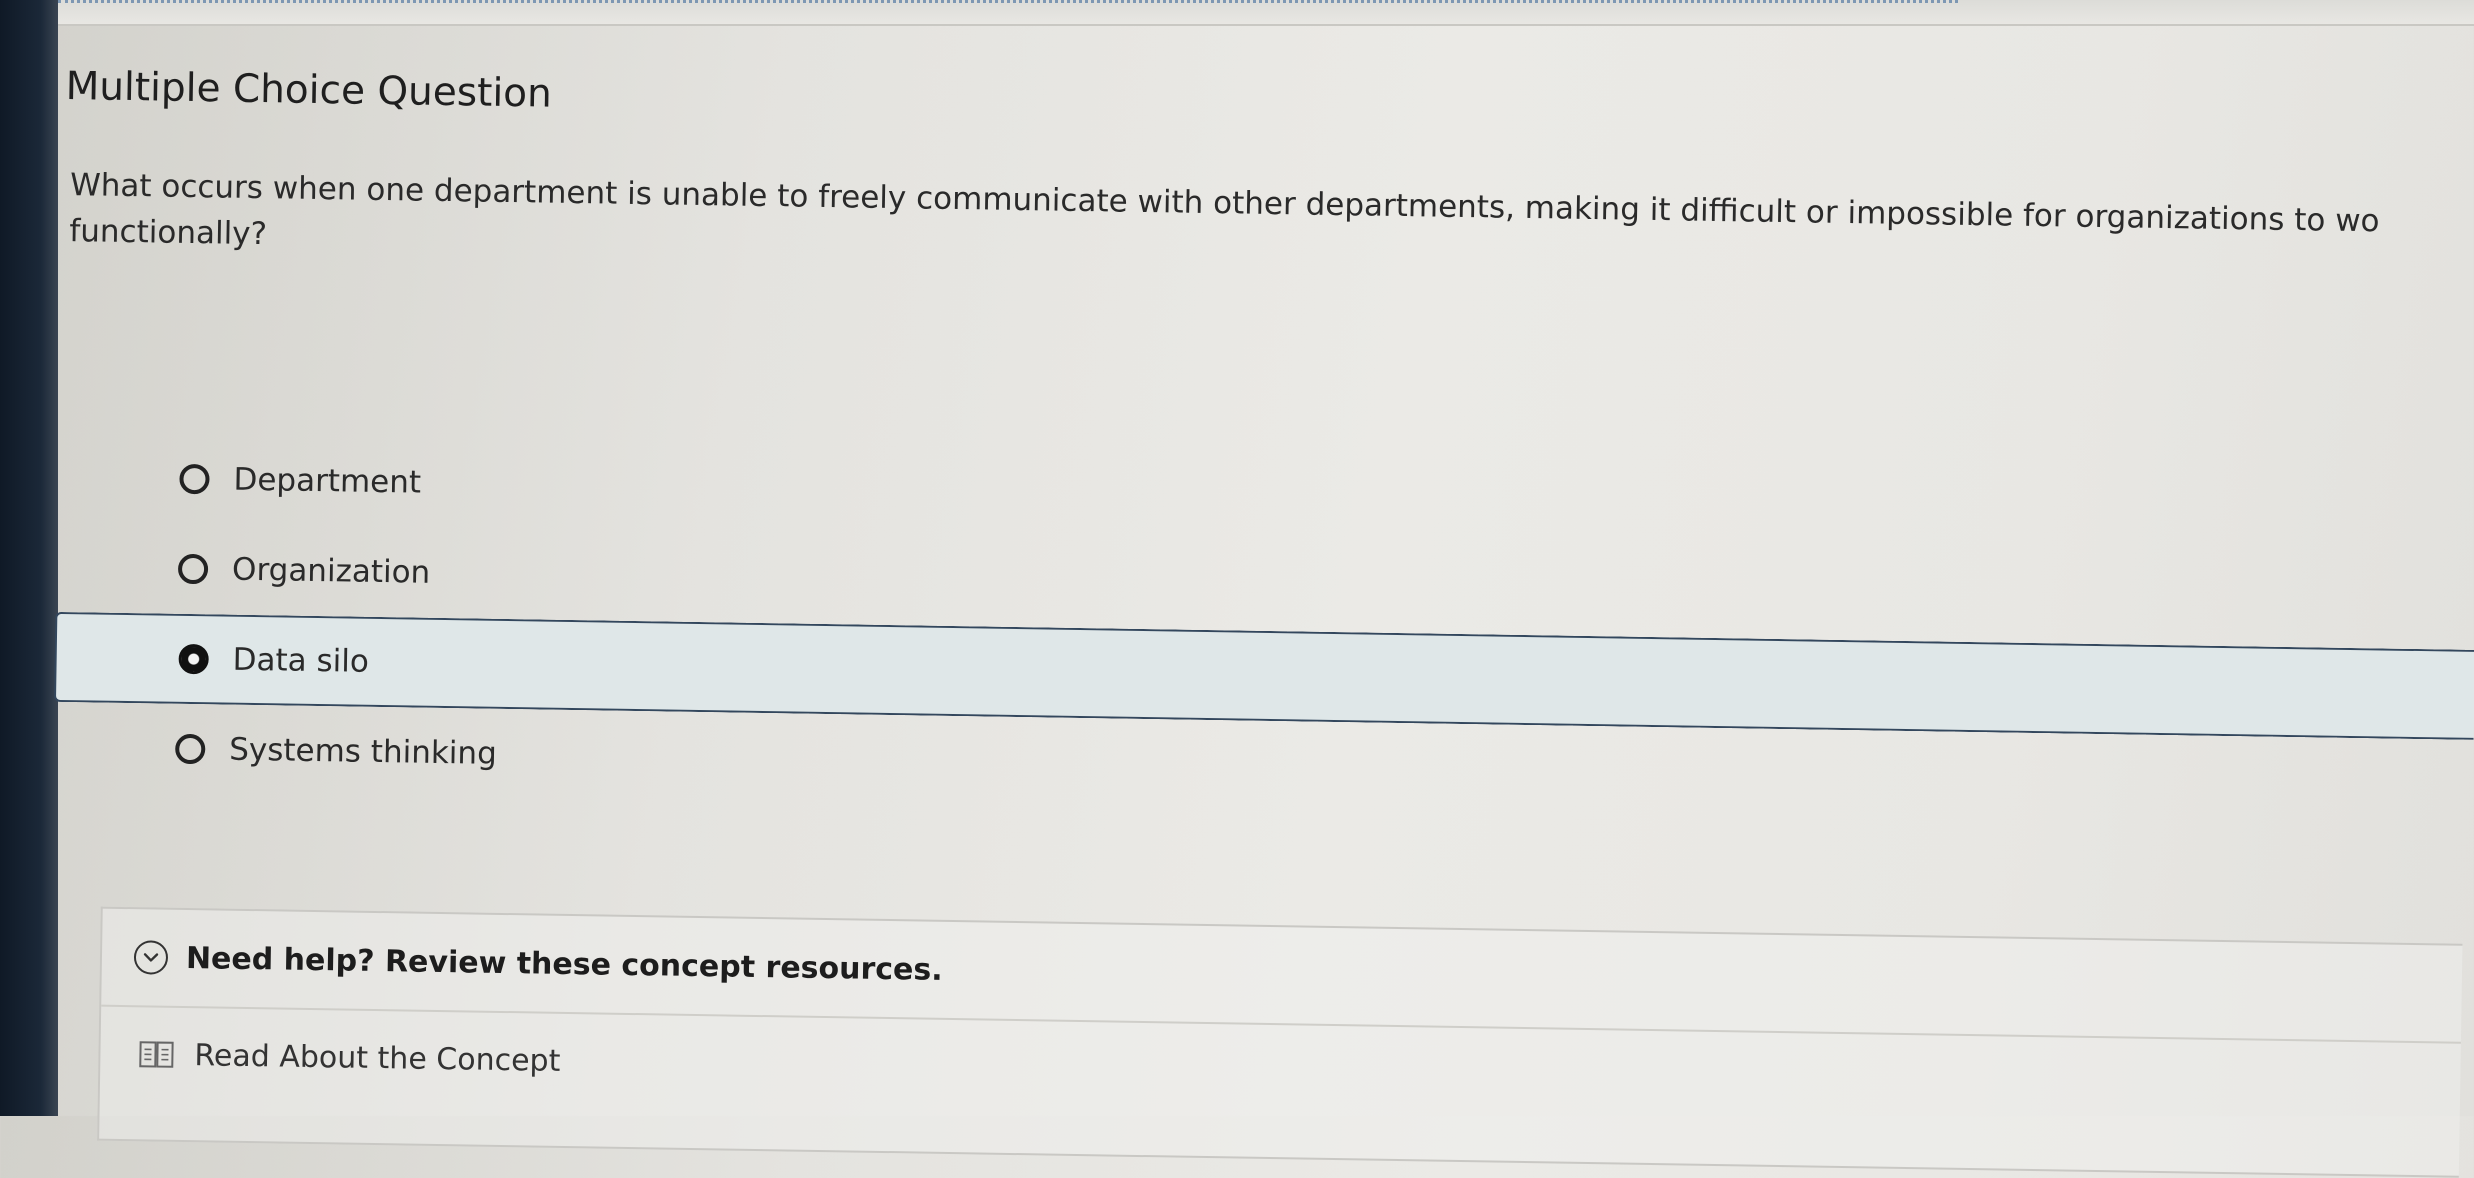  I want to click on focus-outline, so click(1008, 3).